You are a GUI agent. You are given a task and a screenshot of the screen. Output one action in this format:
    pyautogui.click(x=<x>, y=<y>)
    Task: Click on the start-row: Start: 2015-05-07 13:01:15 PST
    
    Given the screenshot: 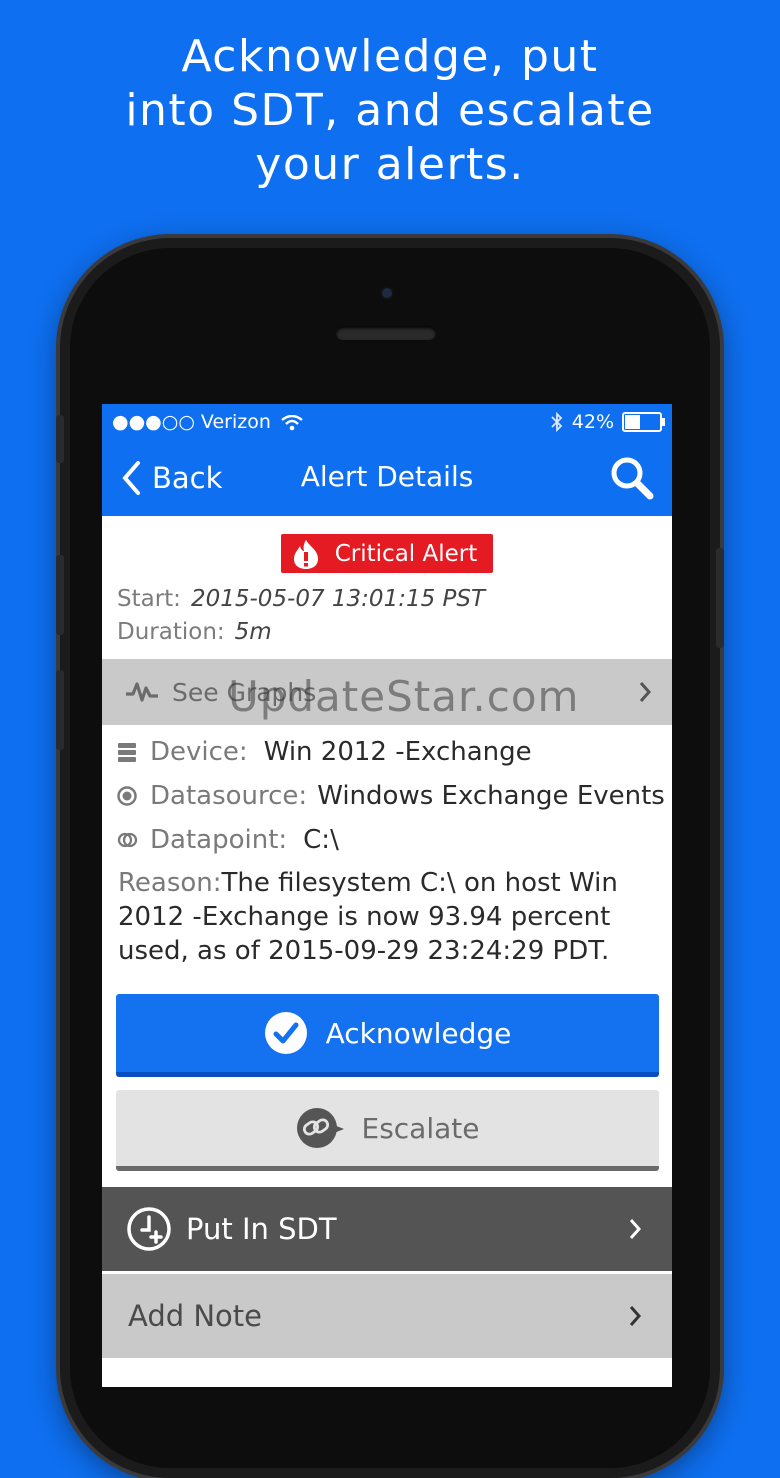 What is the action you would take?
    pyautogui.click(x=301, y=599)
    